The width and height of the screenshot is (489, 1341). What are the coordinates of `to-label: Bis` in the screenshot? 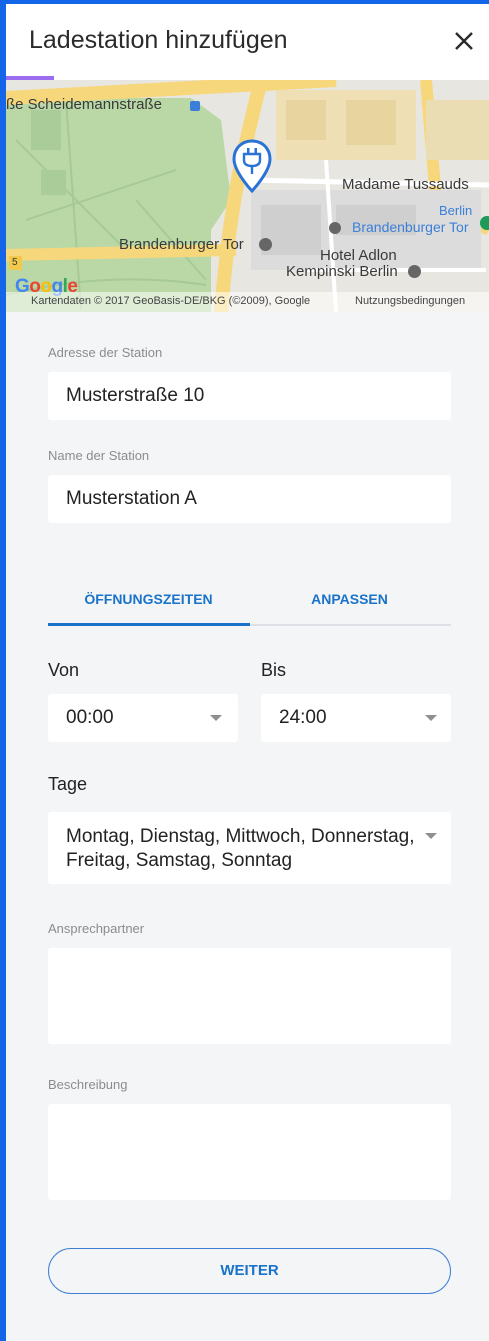 It's located at (274, 670).